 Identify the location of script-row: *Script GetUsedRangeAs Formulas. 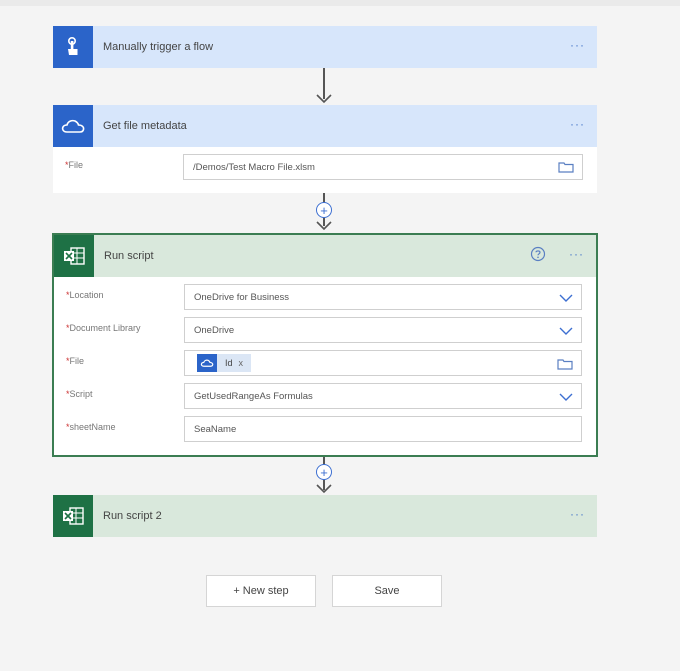
(325, 396).